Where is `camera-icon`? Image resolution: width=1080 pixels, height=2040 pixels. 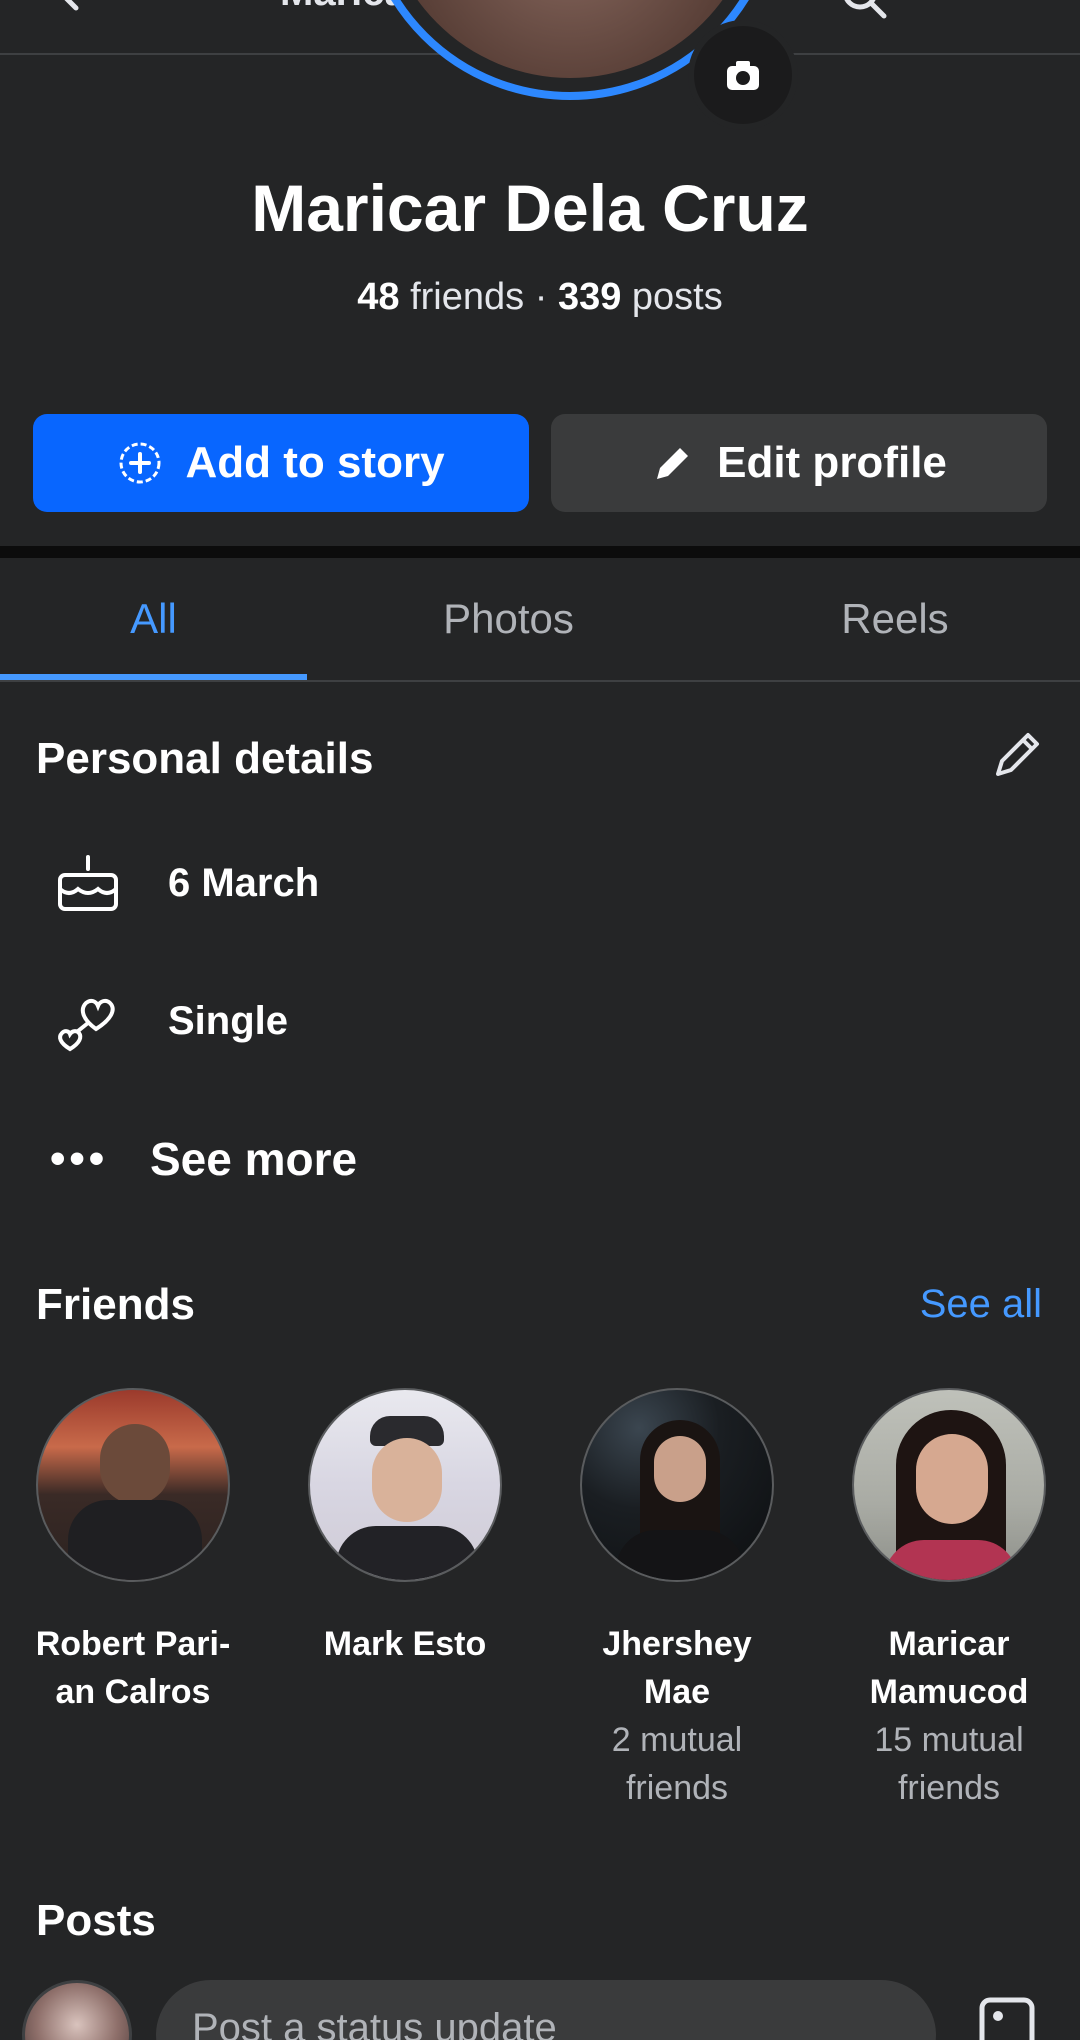 camera-icon is located at coordinates (743, 75).